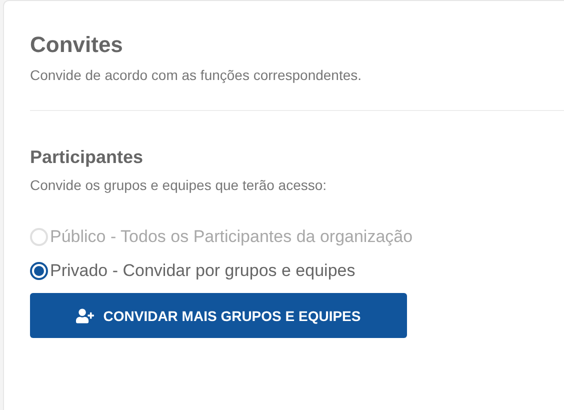  Describe the element at coordinates (85, 315) in the screenshot. I see `user-plus-icon` at that location.